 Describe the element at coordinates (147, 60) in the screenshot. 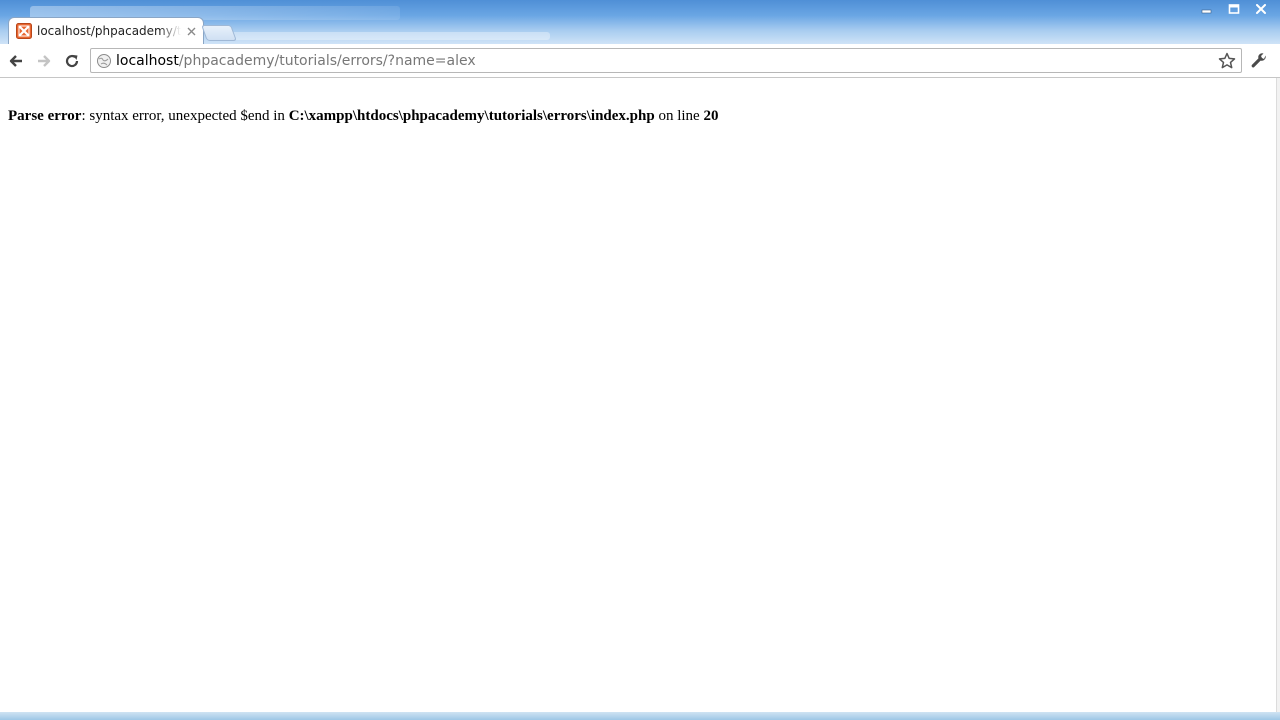

I see `url-host: localhost` at that location.